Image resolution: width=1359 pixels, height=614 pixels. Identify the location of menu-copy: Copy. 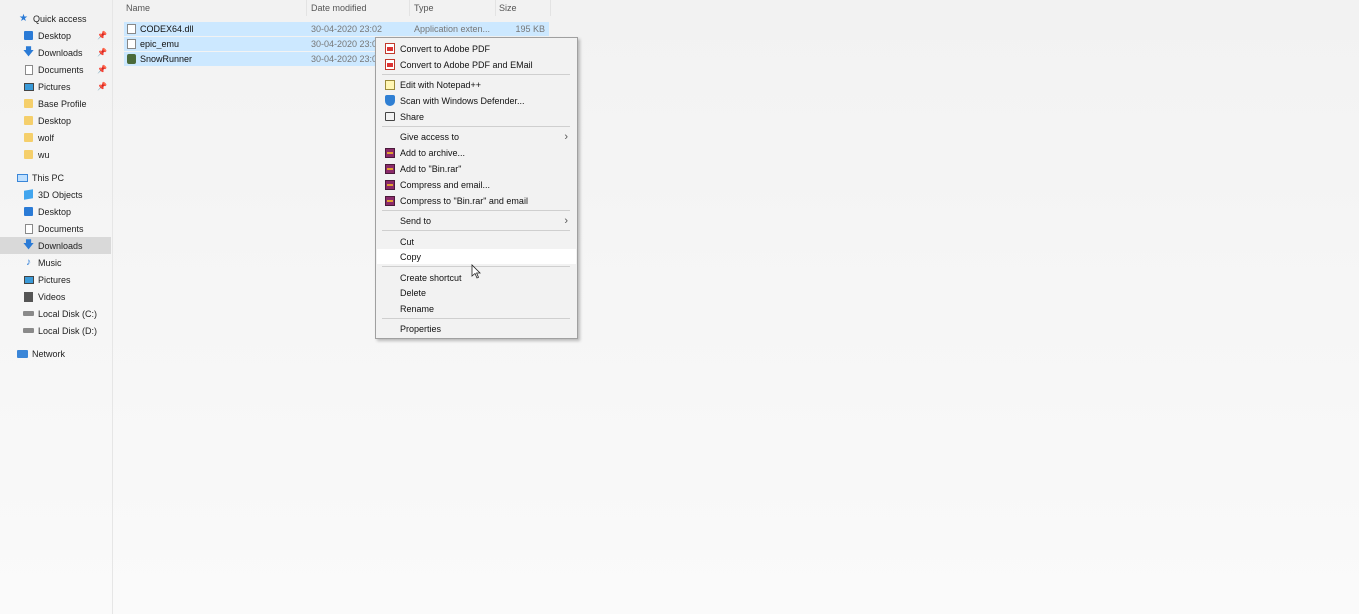
(476, 256).